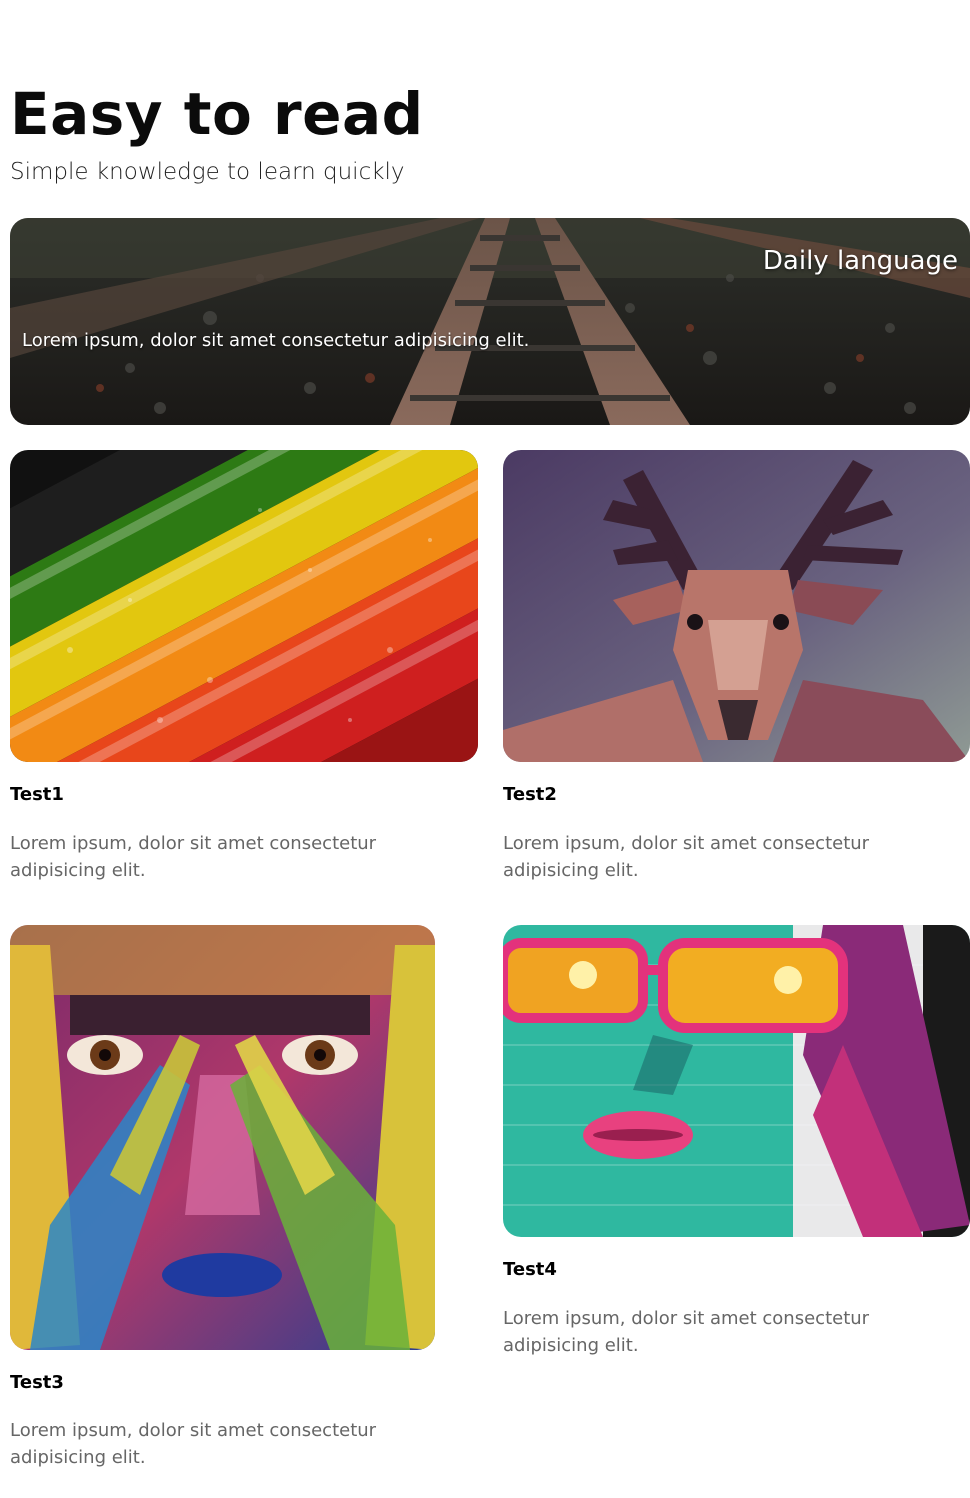 This screenshot has width=970, height=1498. Describe the element at coordinates (37, 1382) in the screenshot. I see `card-title: Test3` at that location.